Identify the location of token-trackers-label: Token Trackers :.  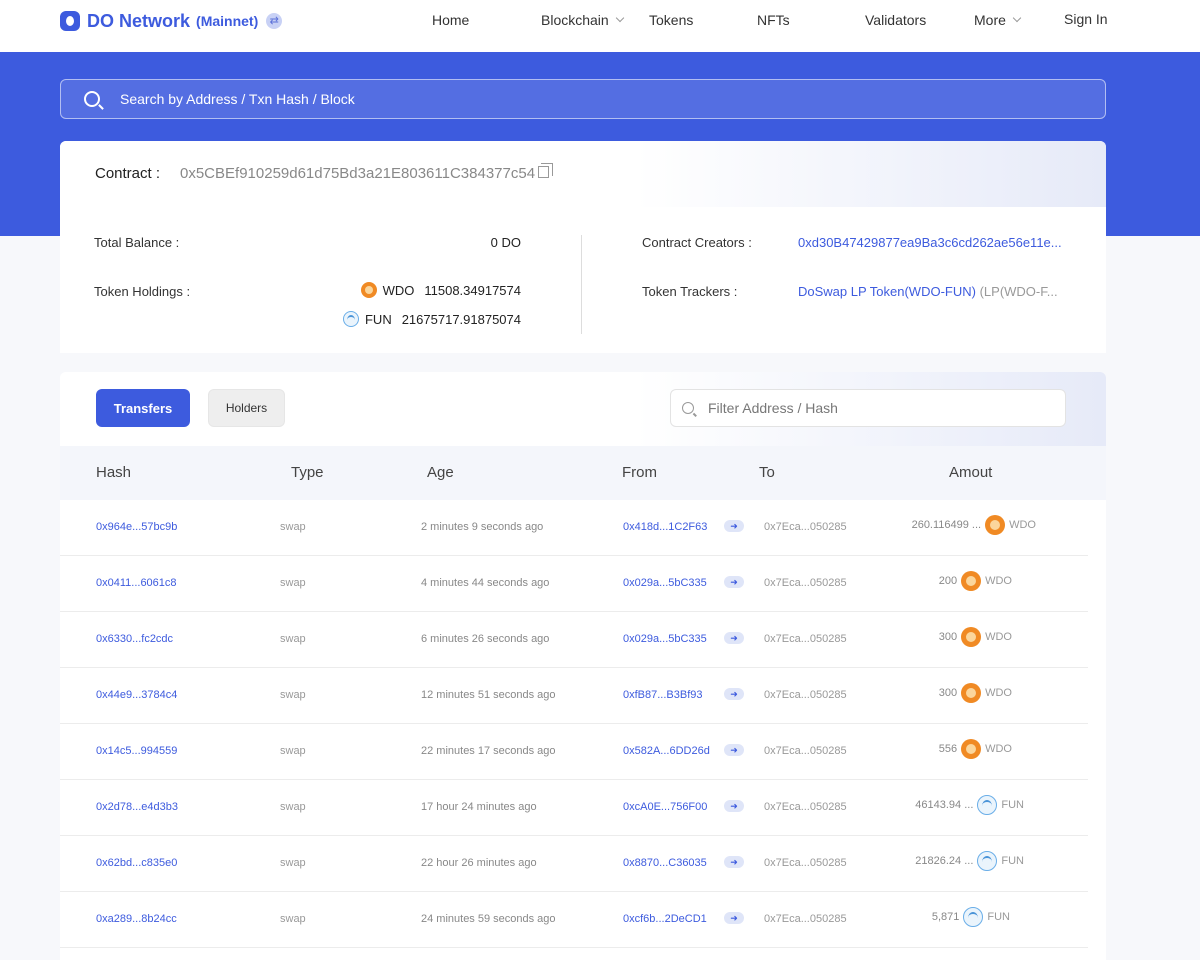
(690, 291).